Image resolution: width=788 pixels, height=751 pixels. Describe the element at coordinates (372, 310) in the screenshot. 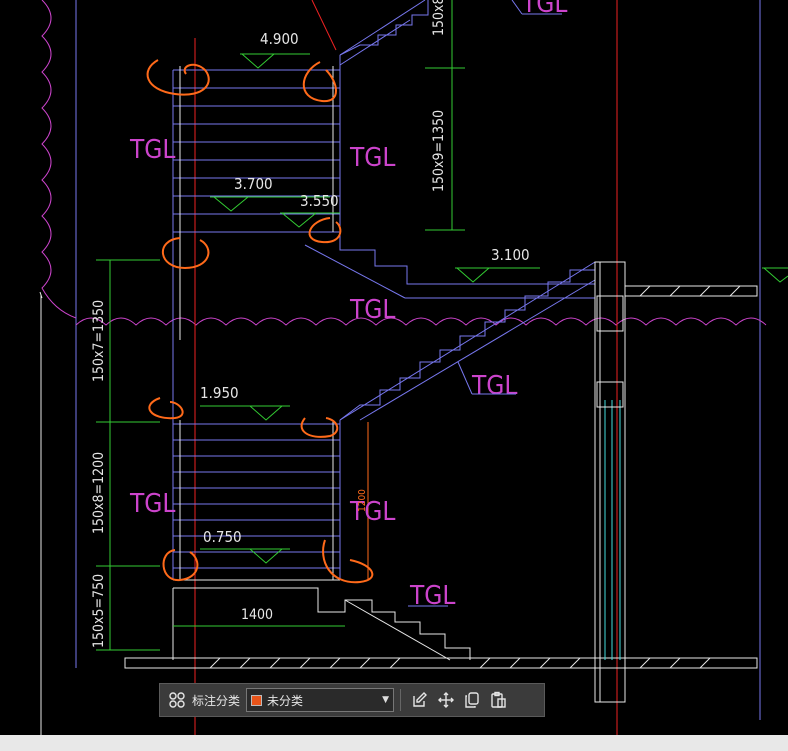

I see `label-tgl-middle: TGL` at that location.